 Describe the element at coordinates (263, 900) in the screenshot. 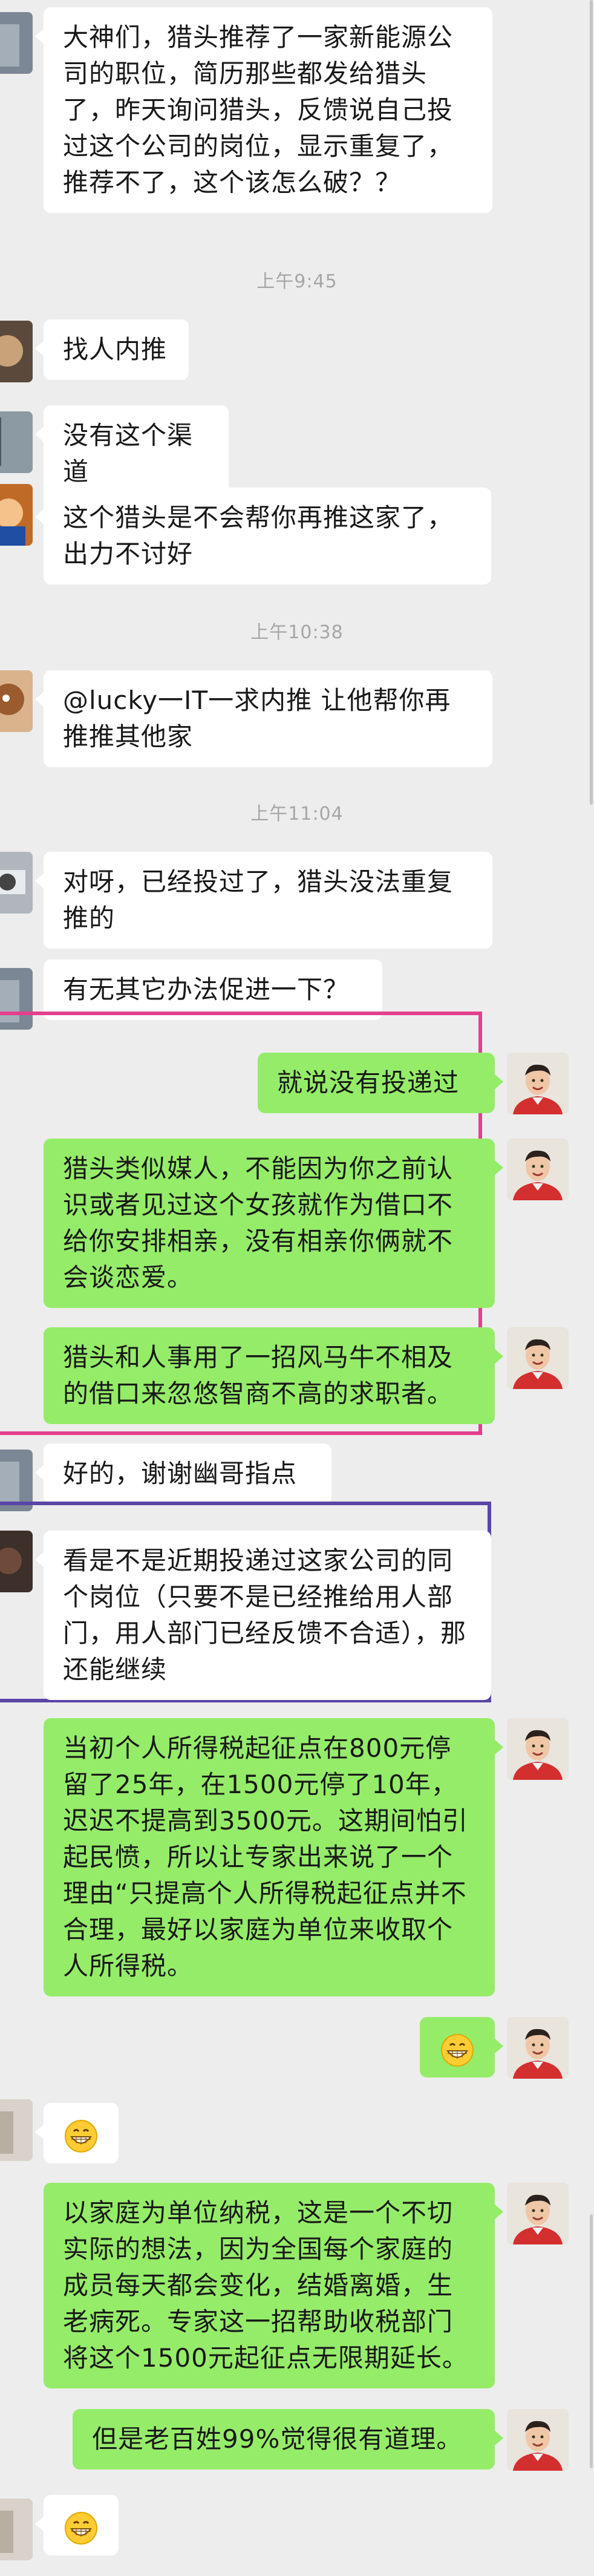

I see `message-bubble: 对呀，已经投过了，猎头没法重复推的` at that location.